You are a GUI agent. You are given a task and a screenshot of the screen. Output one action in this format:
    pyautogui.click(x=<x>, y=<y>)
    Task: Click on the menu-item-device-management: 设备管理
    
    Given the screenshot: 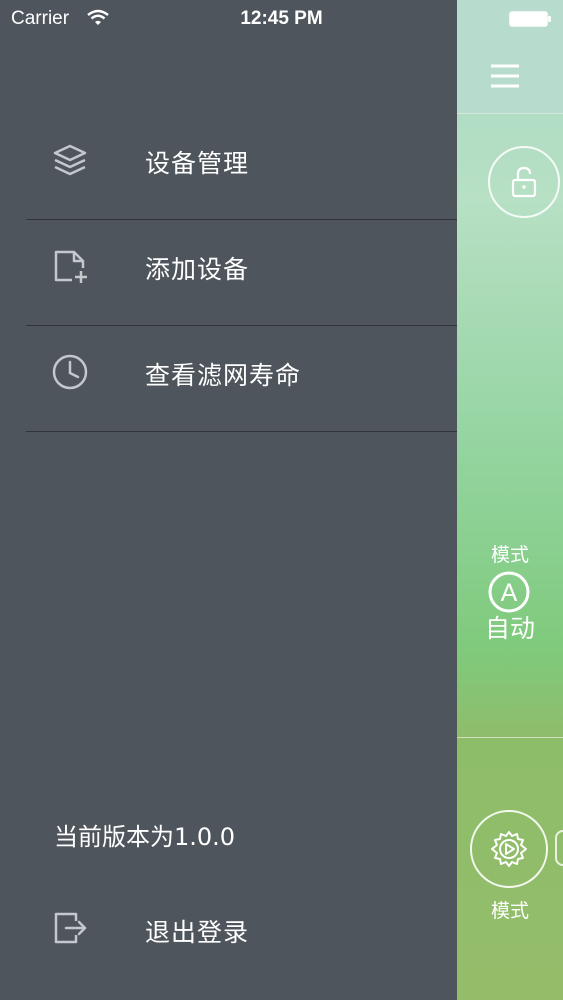 What is the action you would take?
    pyautogui.click(x=241, y=166)
    